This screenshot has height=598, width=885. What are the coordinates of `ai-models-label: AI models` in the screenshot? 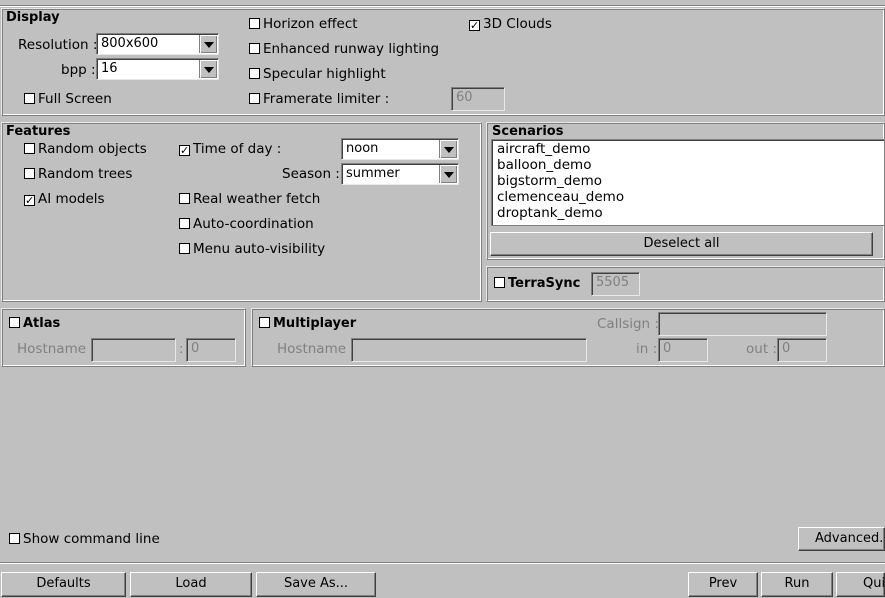 It's located at (71, 199).